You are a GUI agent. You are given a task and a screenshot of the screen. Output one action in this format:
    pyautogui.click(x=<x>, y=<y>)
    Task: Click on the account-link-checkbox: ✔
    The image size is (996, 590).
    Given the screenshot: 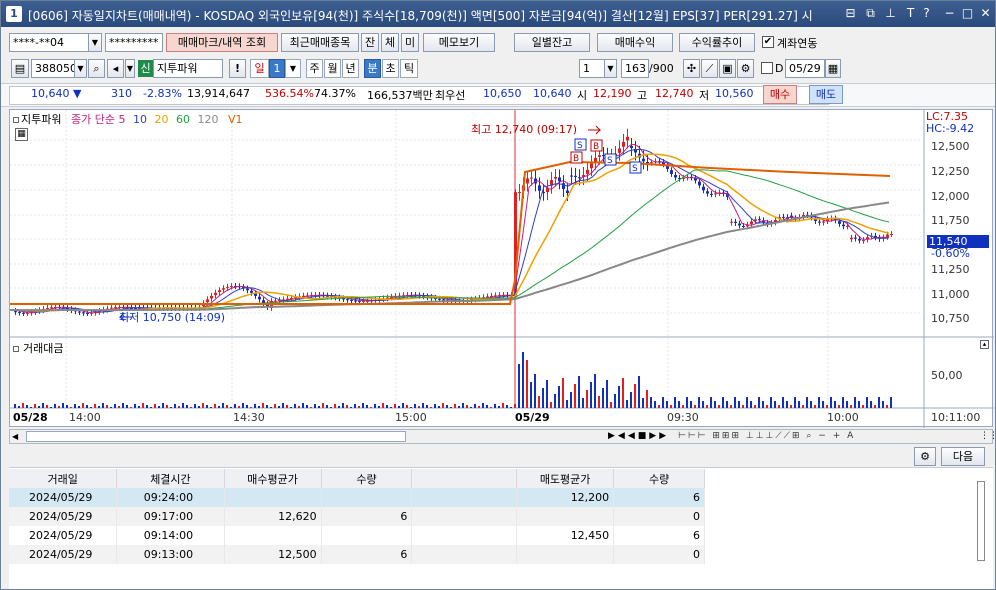 What is the action you would take?
    pyautogui.click(x=768, y=42)
    